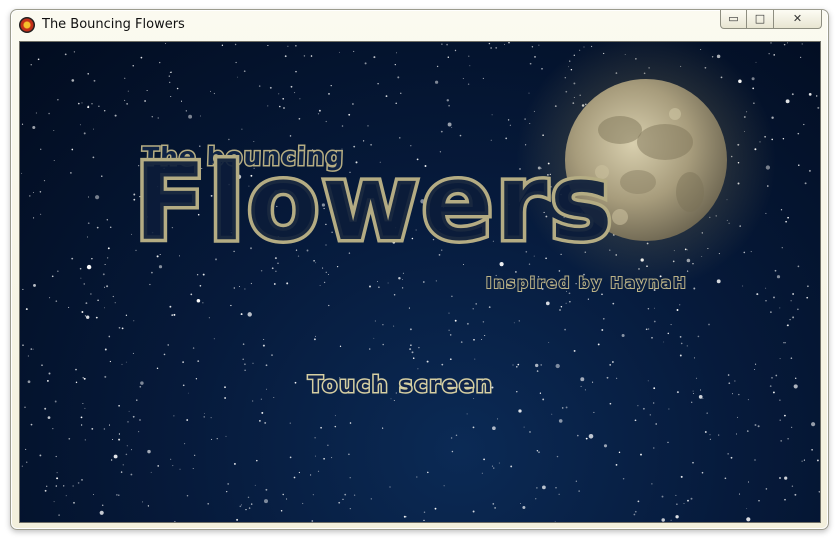 The height and width of the screenshot is (540, 839). I want to click on credit-text: Inspired by HaynaH, so click(586, 283).